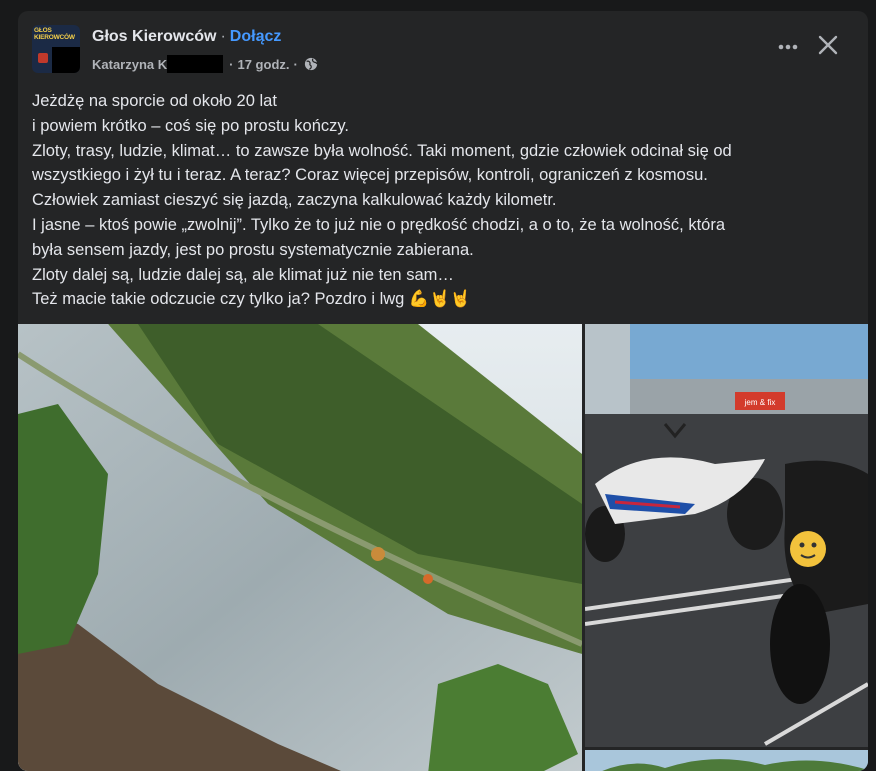 Image resolution: width=876 pixels, height=771 pixels. I want to click on post-timestamp: 17 godz., so click(263, 64).